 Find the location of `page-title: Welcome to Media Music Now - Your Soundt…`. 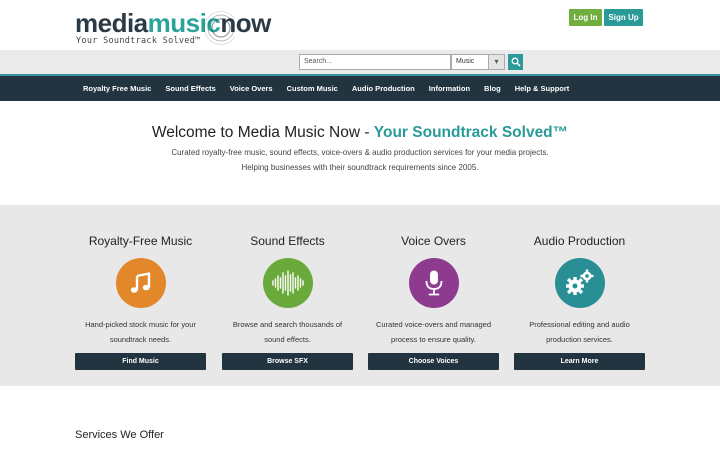

page-title: Welcome to Media Music Now - Your Soundt… is located at coordinates (360, 133).